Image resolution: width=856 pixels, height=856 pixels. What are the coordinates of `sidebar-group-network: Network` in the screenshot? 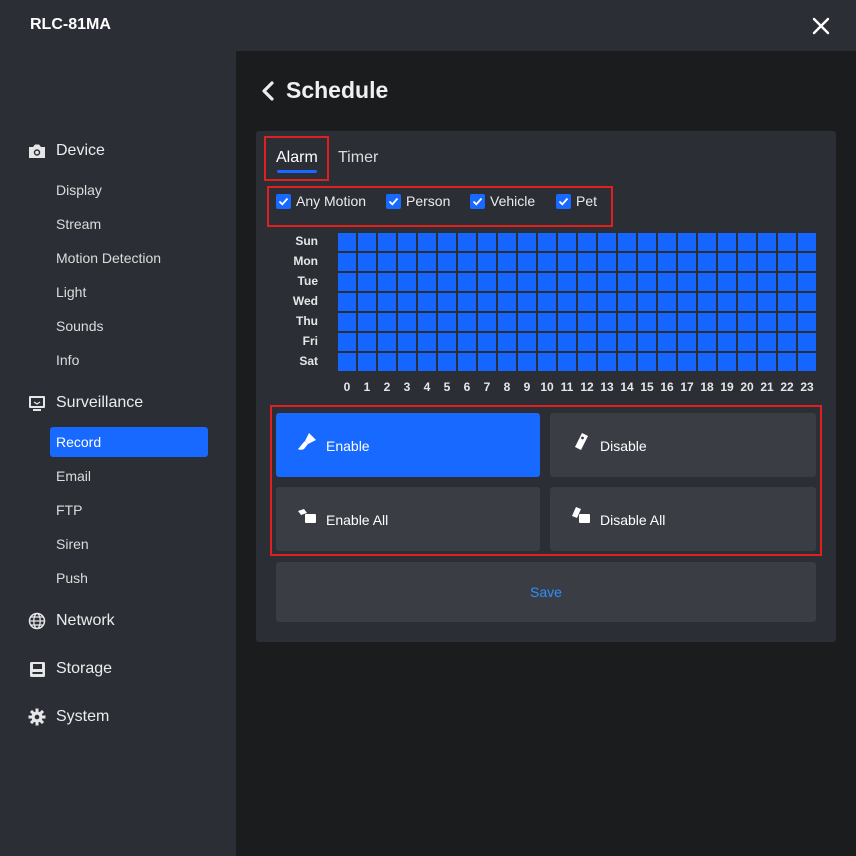 It's located at (71, 621).